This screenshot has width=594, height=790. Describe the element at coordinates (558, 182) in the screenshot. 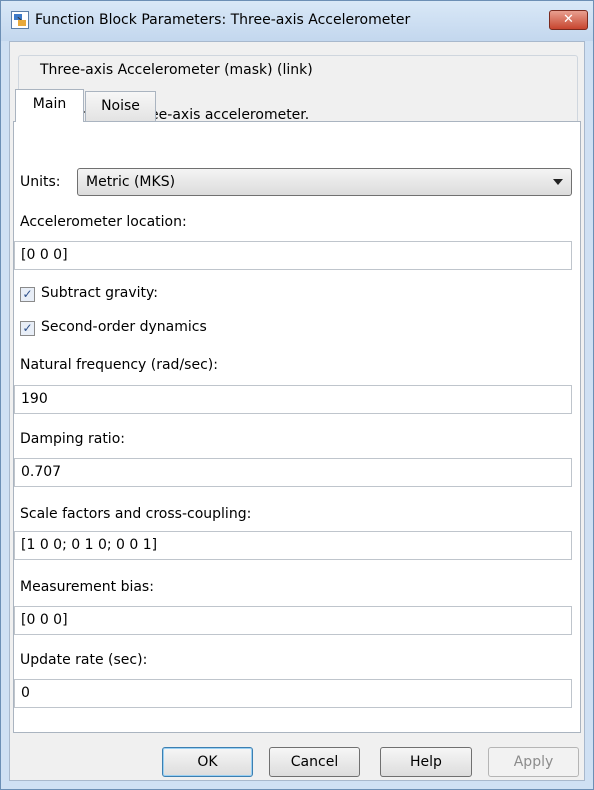

I see `chevron-down-icon` at that location.